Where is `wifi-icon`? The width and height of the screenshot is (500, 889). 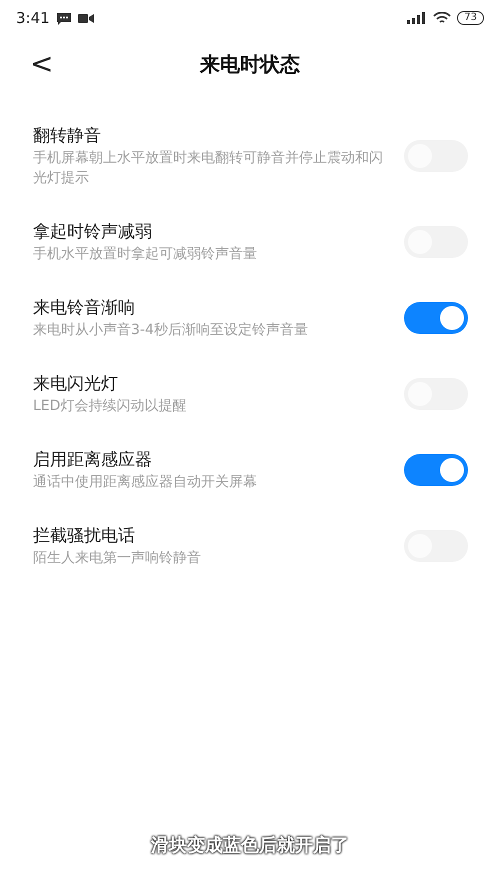 wifi-icon is located at coordinates (442, 18).